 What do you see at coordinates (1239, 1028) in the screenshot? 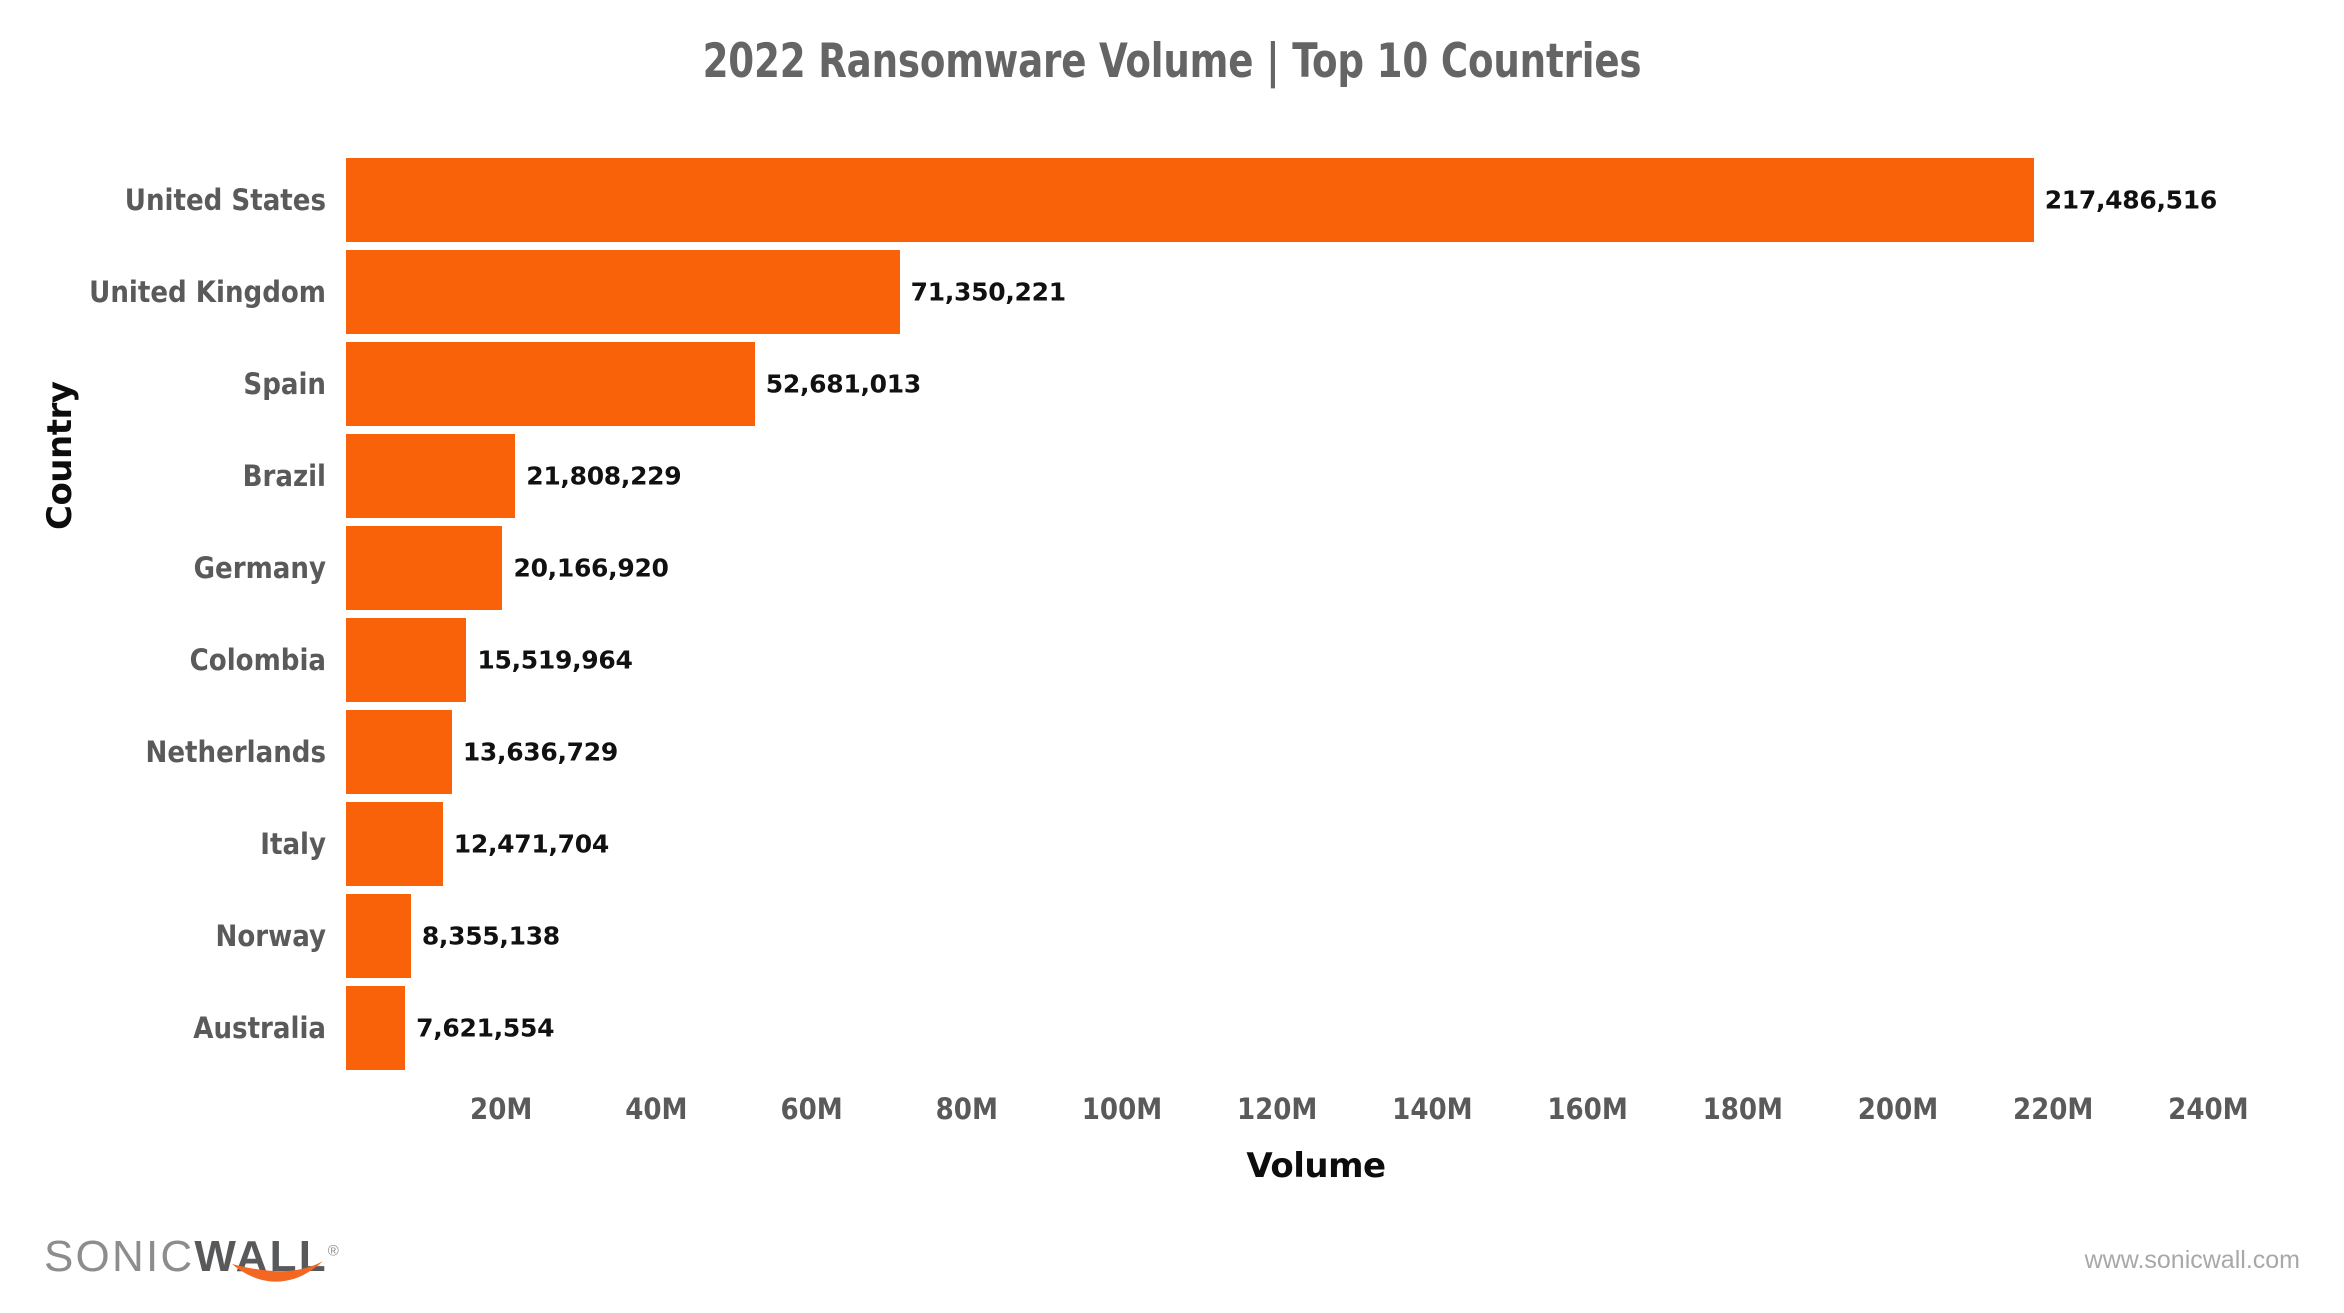
I see `bar-row: Australia 7,621,554` at bounding box center [1239, 1028].